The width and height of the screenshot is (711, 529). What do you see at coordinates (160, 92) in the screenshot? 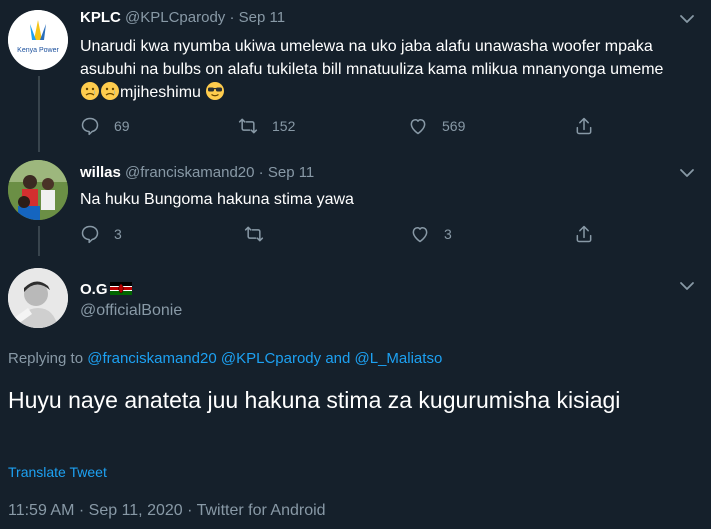
I see `tweet-body-end: mjiheshimu` at bounding box center [160, 92].